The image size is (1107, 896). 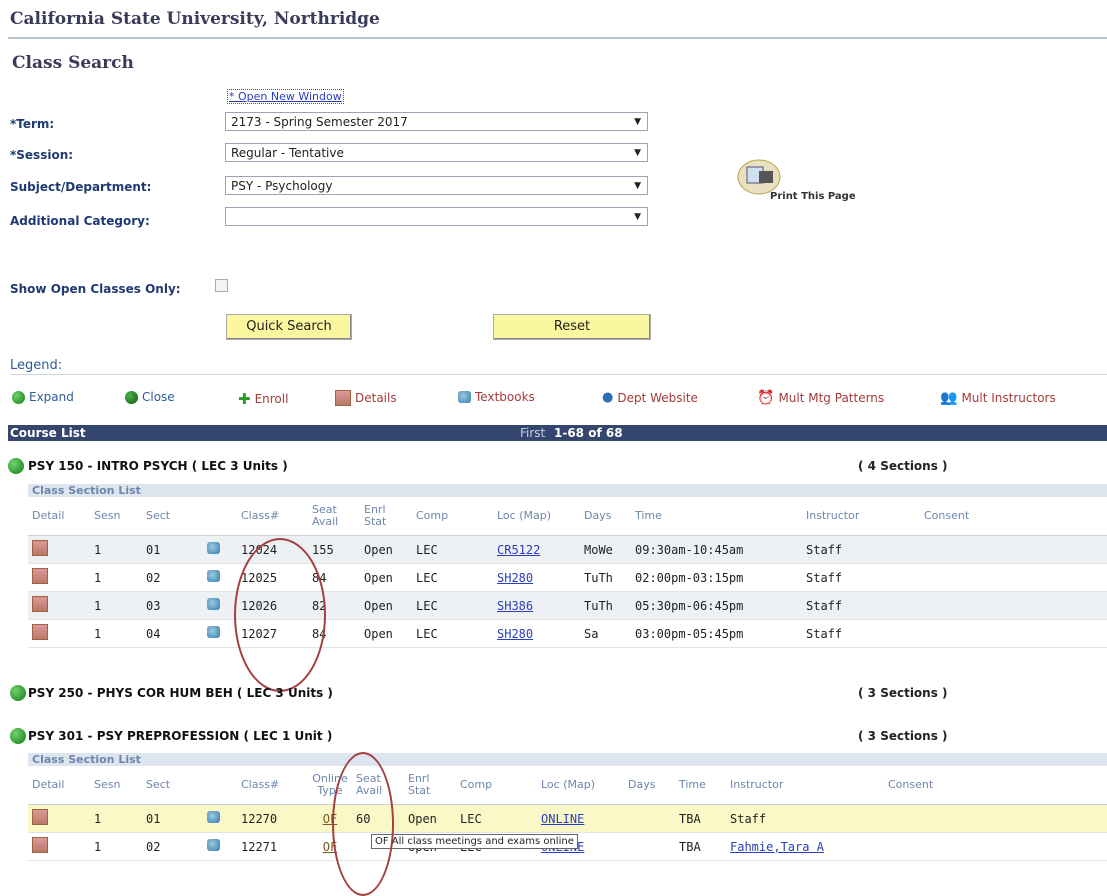 What do you see at coordinates (73, 63) in the screenshot?
I see `page-title: Class Search` at bounding box center [73, 63].